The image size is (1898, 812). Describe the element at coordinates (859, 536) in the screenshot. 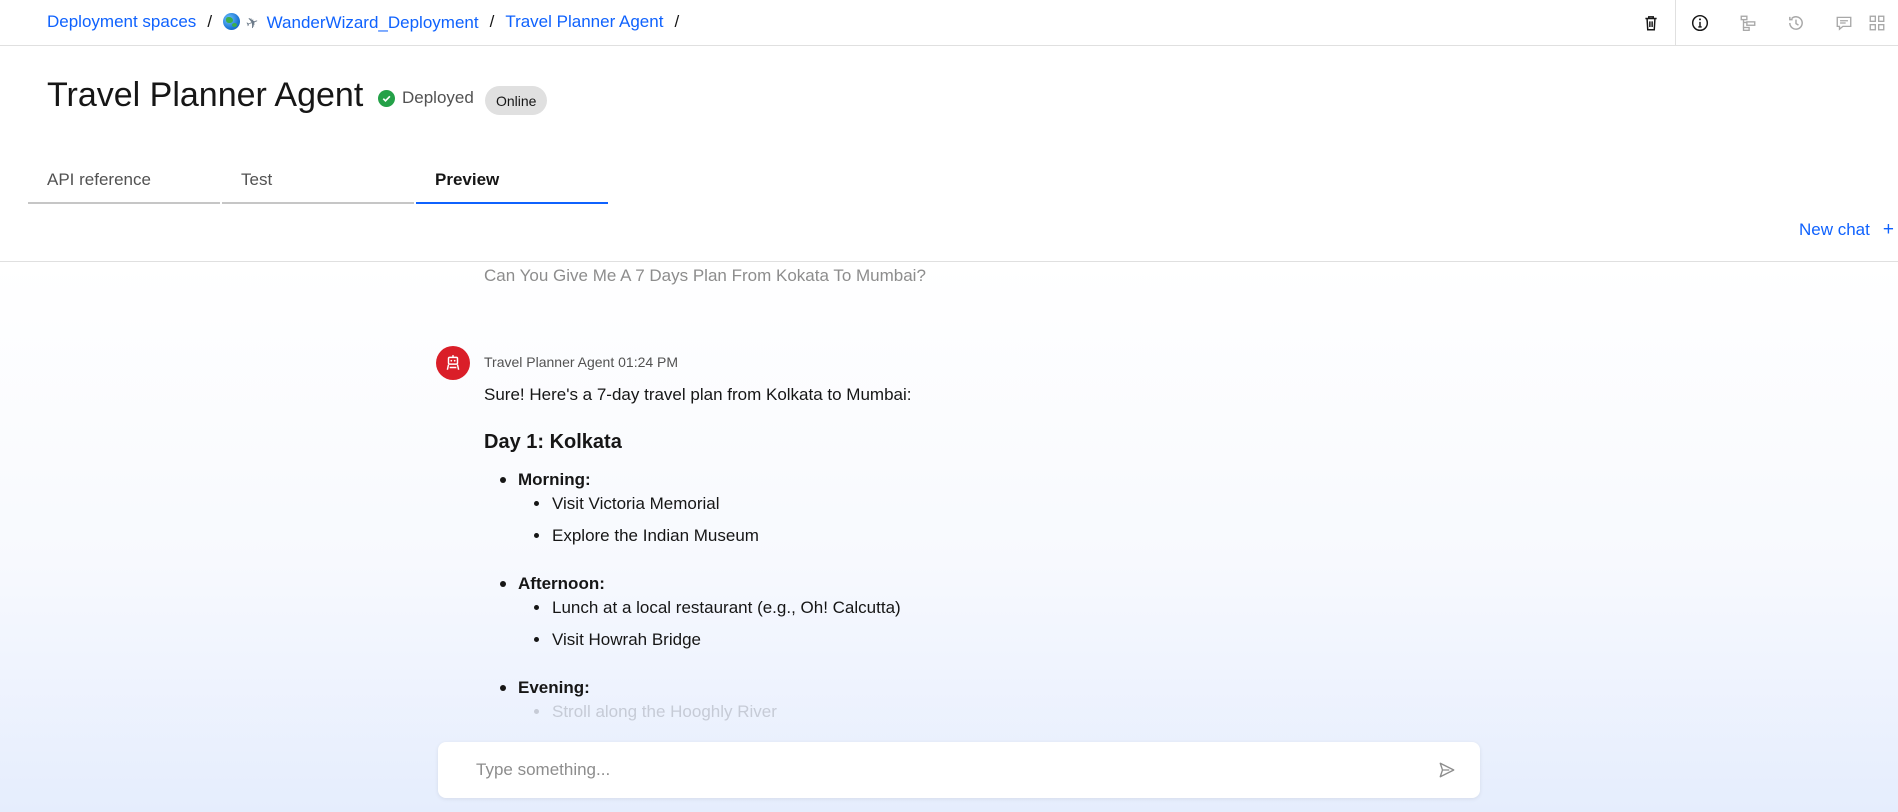

I see `list-item: Explore the Indian Museum` at that location.